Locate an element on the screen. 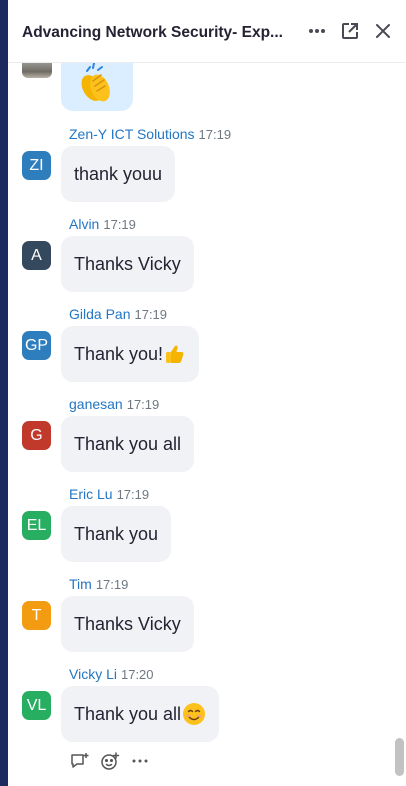  message-item: ganesan 17:19 G Thank you all is located at coordinates (198, 435).